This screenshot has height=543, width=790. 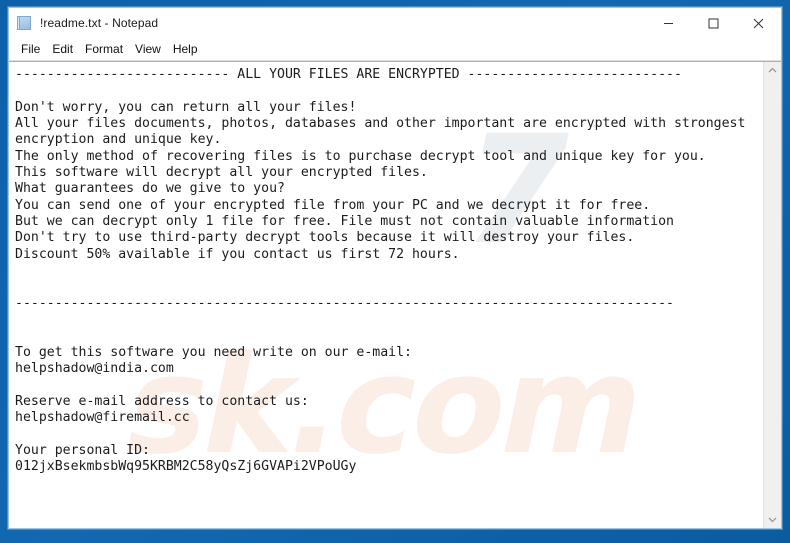 What do you see at coordinates (104, 49) in the screenshot?
I see `menu-item-format: Format` at bounding box center [104, 49].